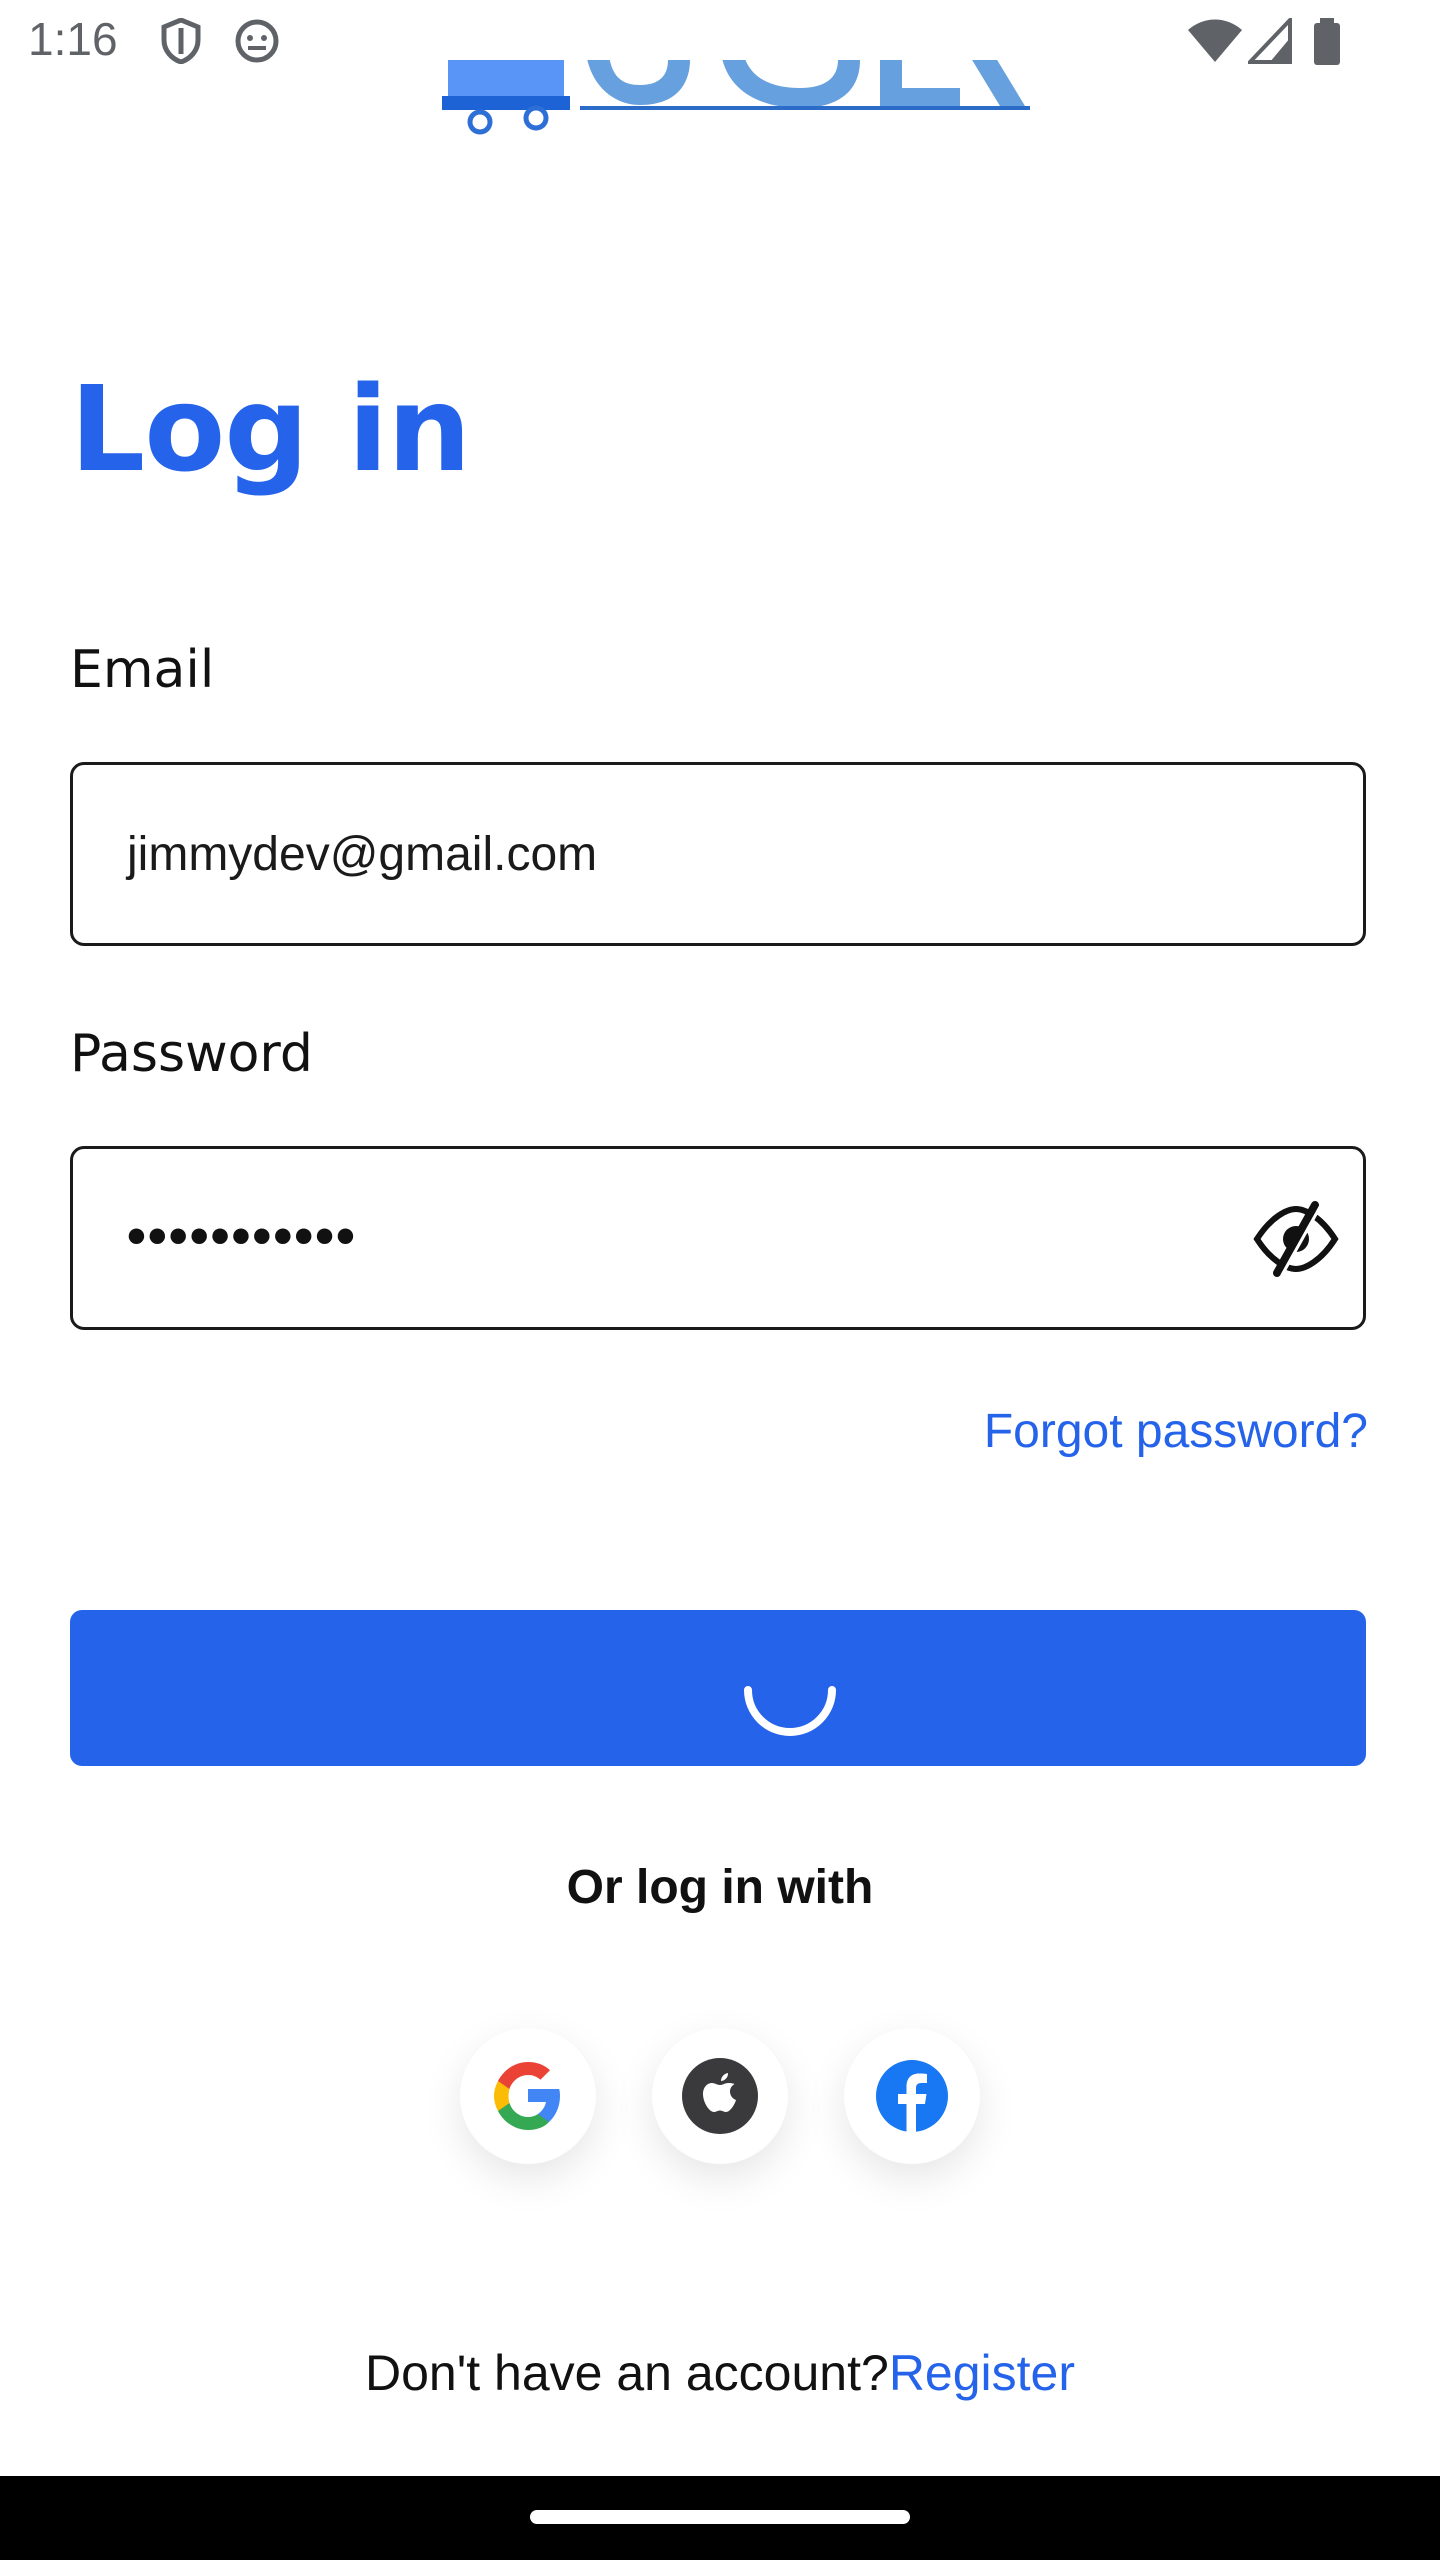 The height and width of the screenshot is (2560, 1440). Describe the element at coordinates (736, 97) in the screenshot. I see `cart-logo-icon` at that location.